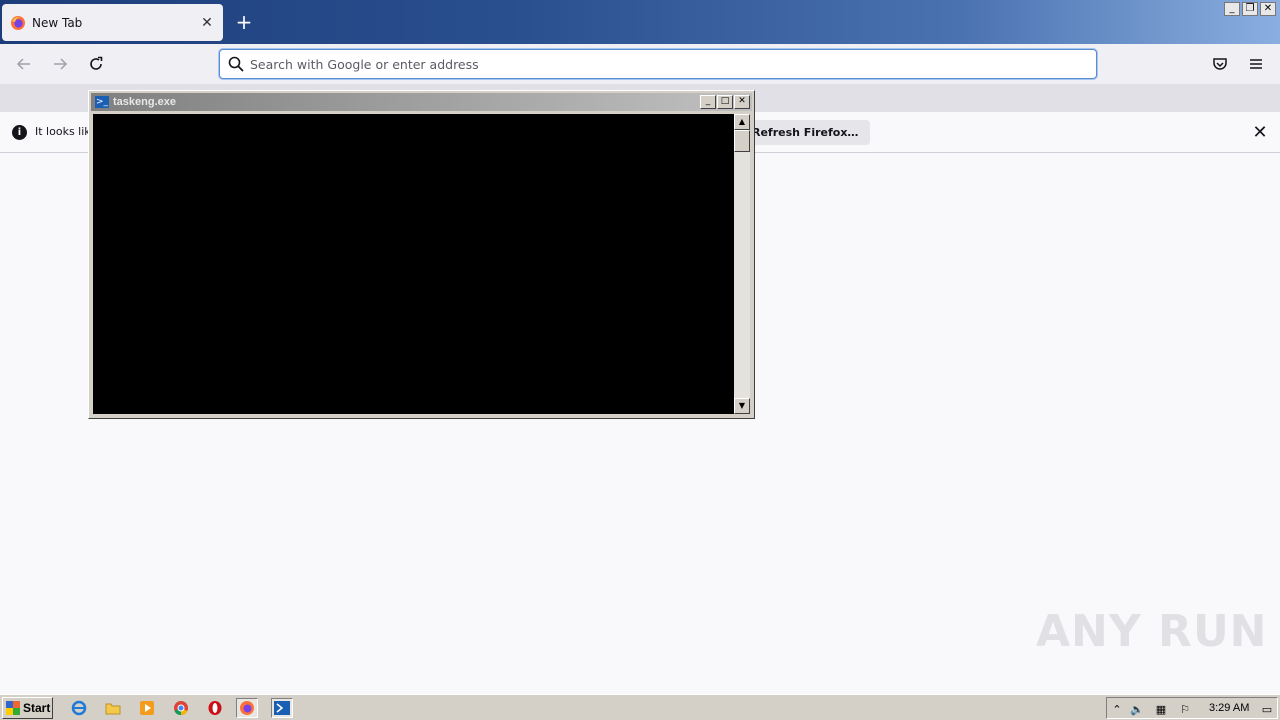 The width and height of the screenshot is (1280, 720). Describe the element at coordinates (742, 264) in the screenshot. I see `console-scrollbar: ▲ ▼` at that location.